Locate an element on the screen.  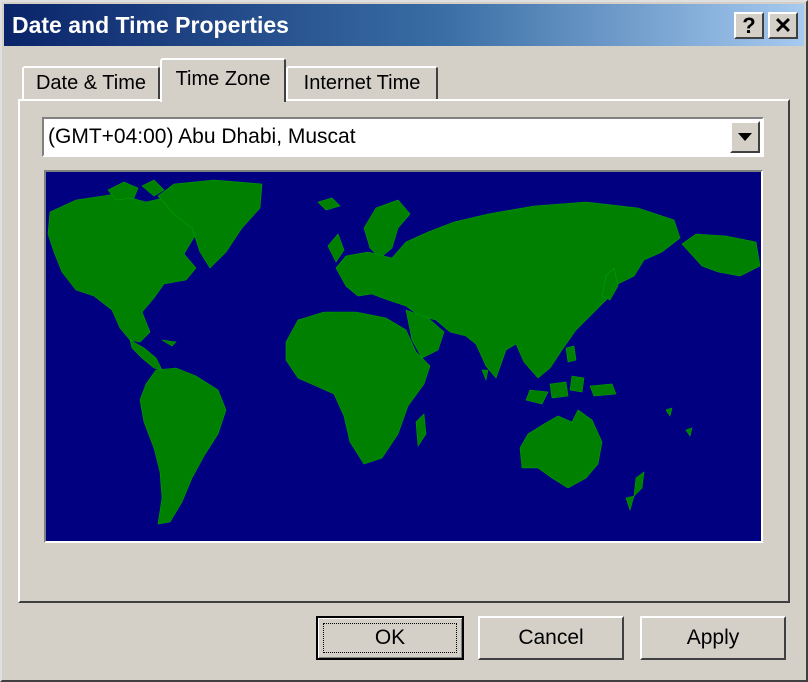
help-button: ? is located at coordinates (749, 25).